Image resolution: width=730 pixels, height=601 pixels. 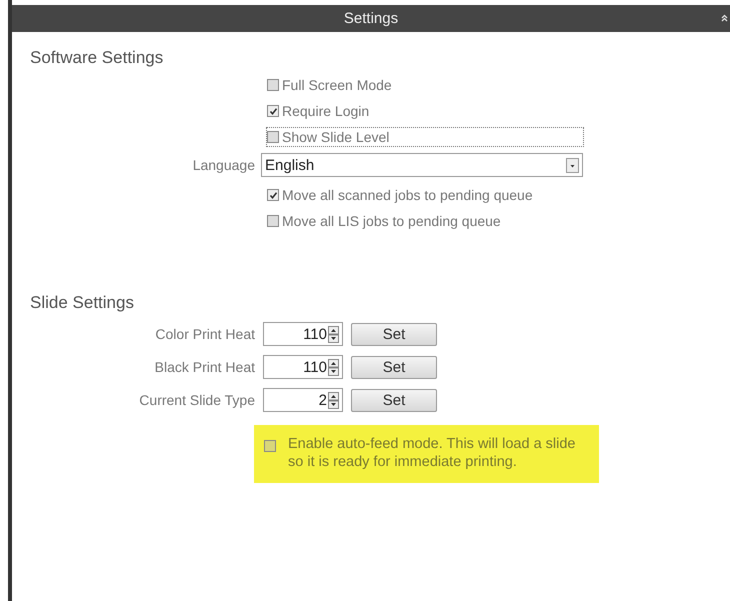 I want to click on checkbox-option: Move all scanned jobs to pending queue, so click(x=425, y=195).